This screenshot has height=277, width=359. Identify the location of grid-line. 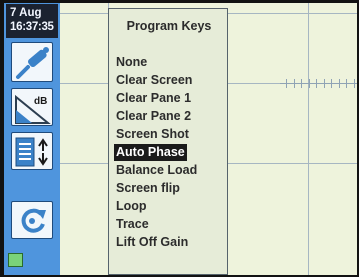
(308, 139).